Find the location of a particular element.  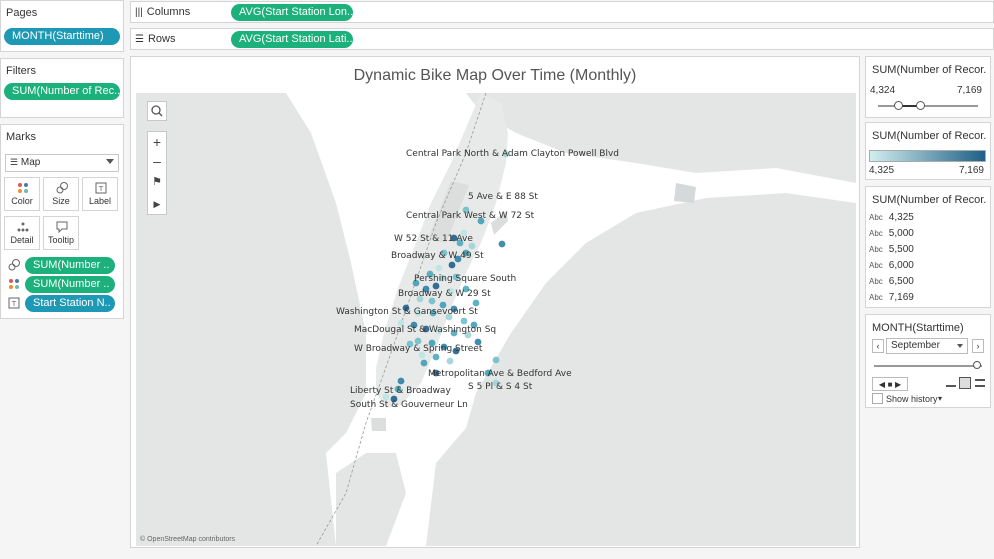

label-legend-item: Abc 5,000 is located at coordinates (891, 233).